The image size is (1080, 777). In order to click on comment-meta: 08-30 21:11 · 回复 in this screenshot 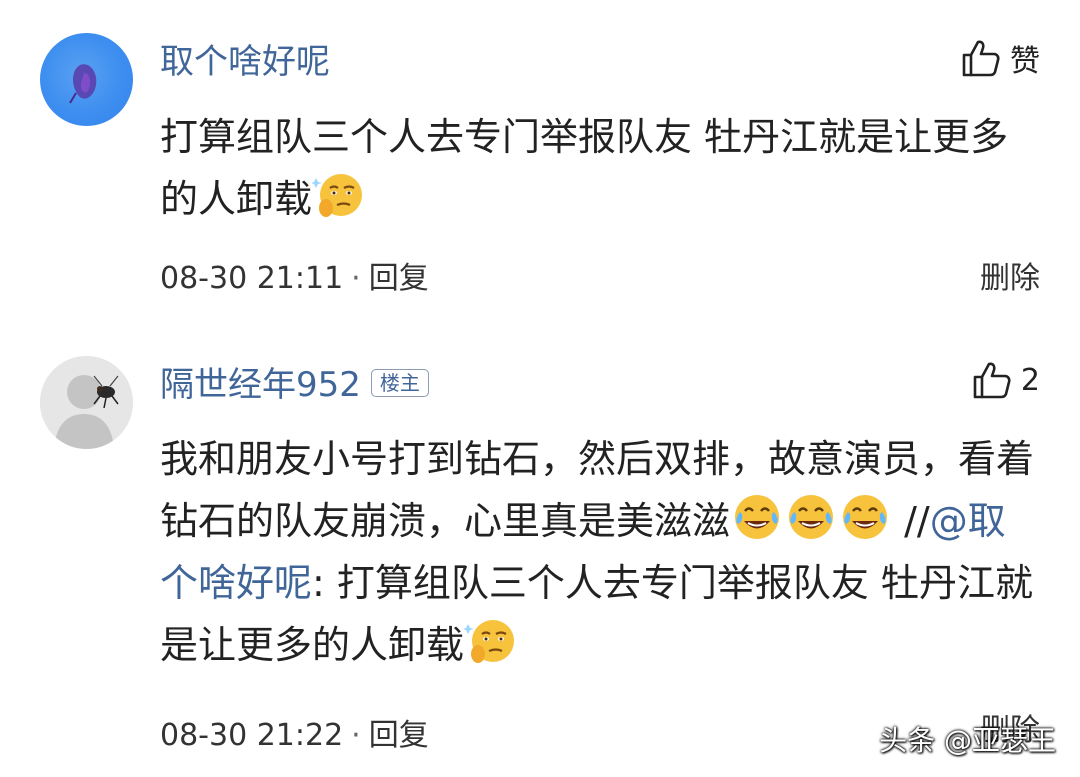, I will do `click(294, 275)`.